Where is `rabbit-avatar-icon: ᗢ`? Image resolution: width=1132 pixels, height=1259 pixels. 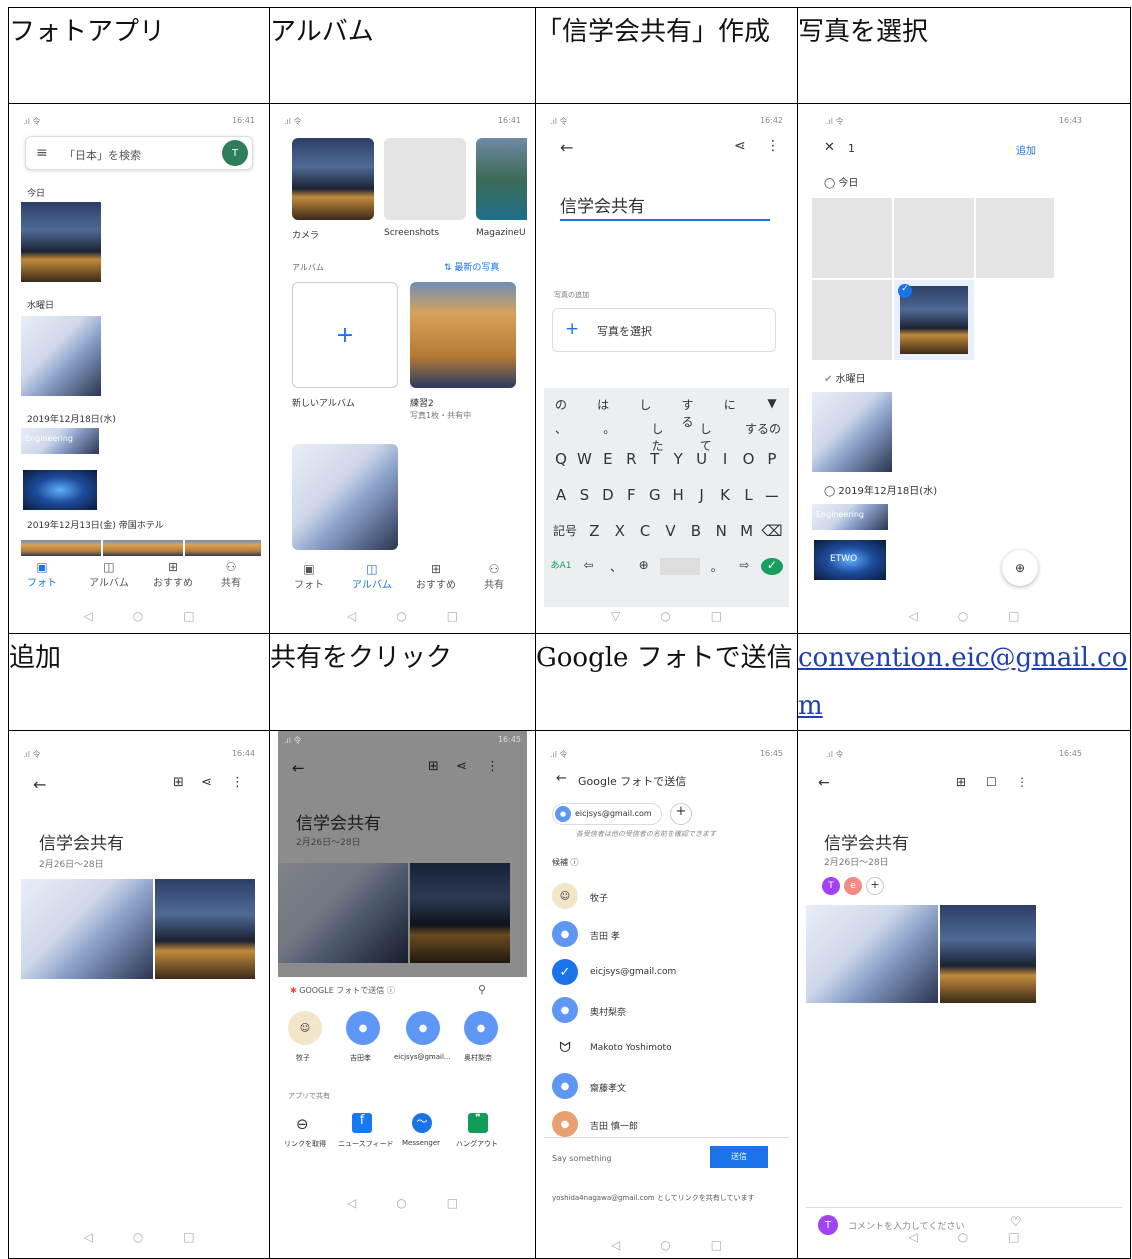 rabbit-avatar-icon: ᗢ is located at coordinates (565, 1048).